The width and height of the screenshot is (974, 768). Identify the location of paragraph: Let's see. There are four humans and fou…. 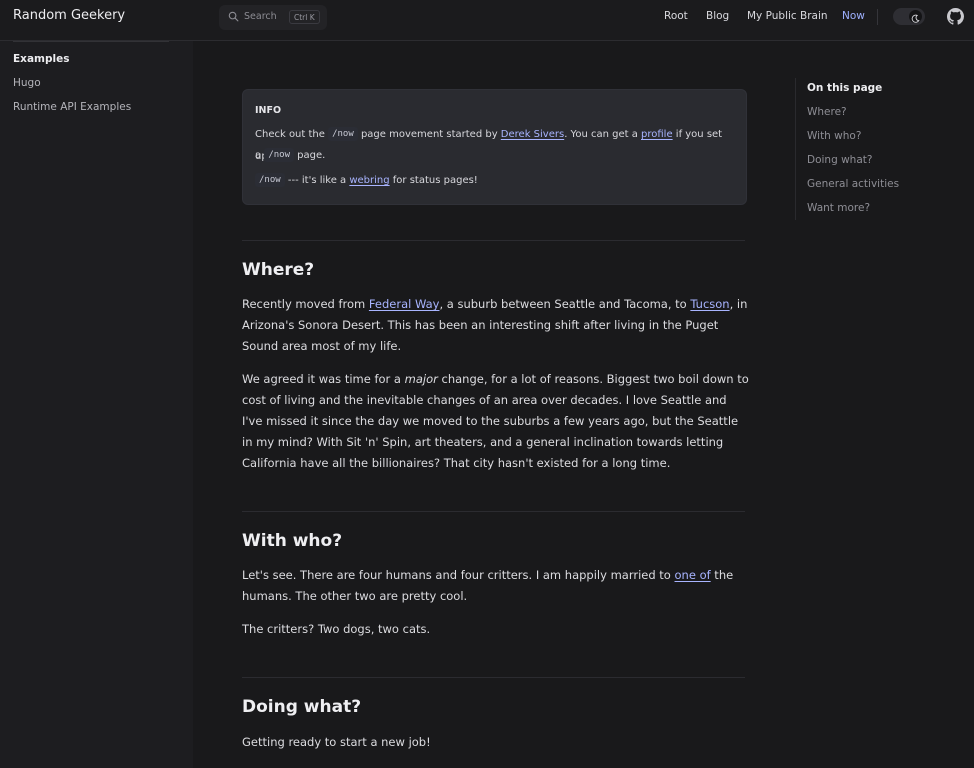
(496, 586).